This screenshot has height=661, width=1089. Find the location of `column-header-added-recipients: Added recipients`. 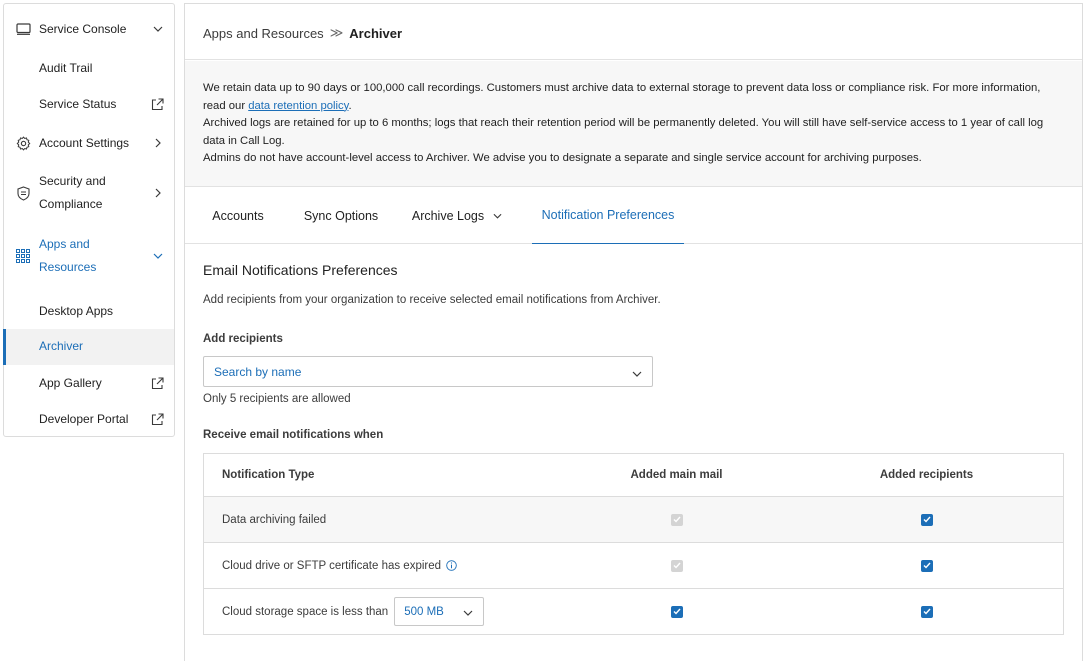

column-header-added-recipients: Added recipients is located at coordinates (926, 475).